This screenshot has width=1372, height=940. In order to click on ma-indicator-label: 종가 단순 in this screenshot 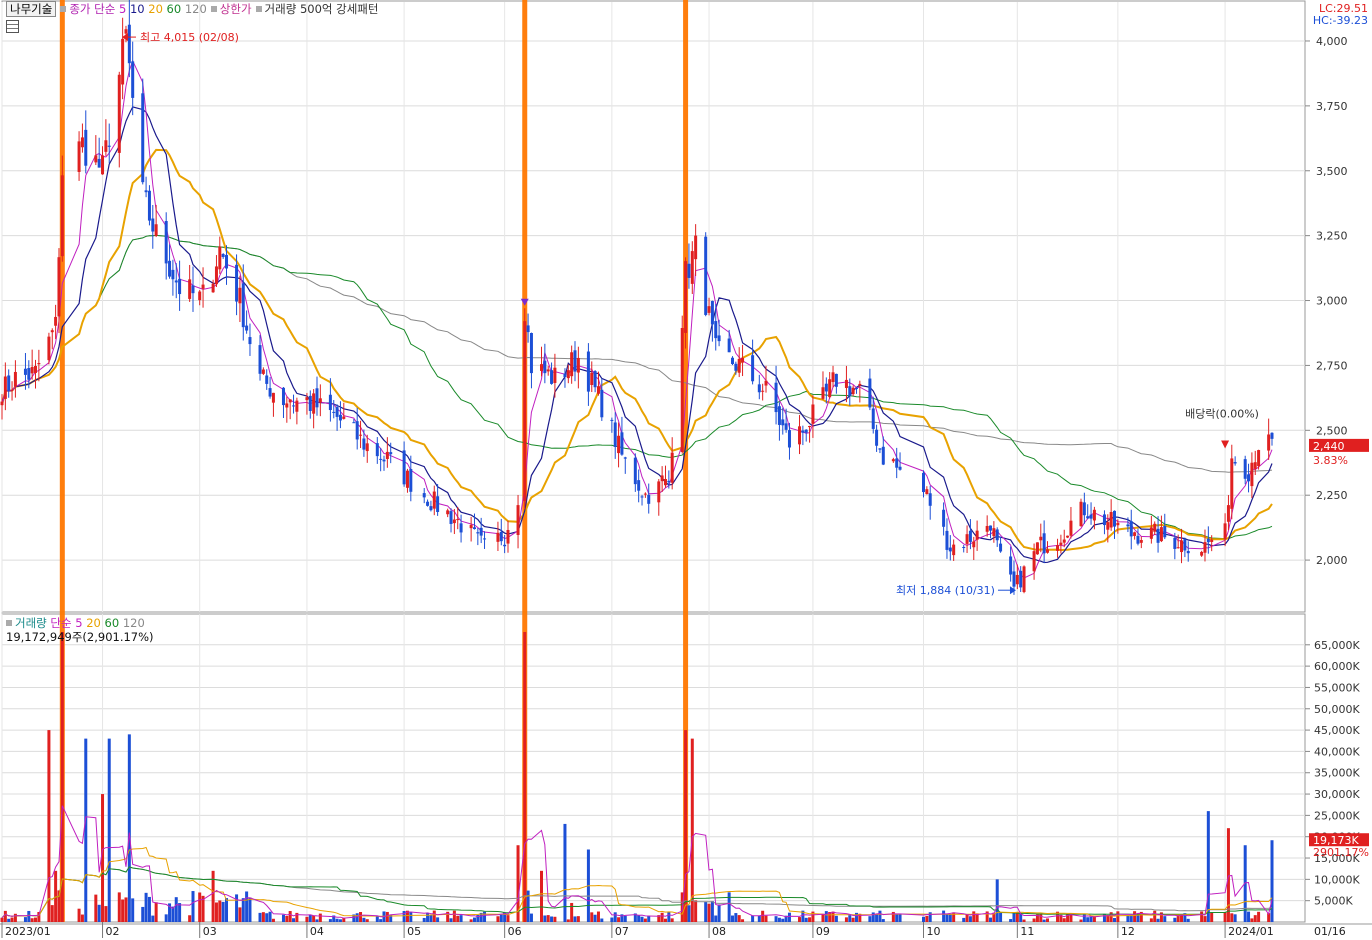, I will do `click(92, 9)`.